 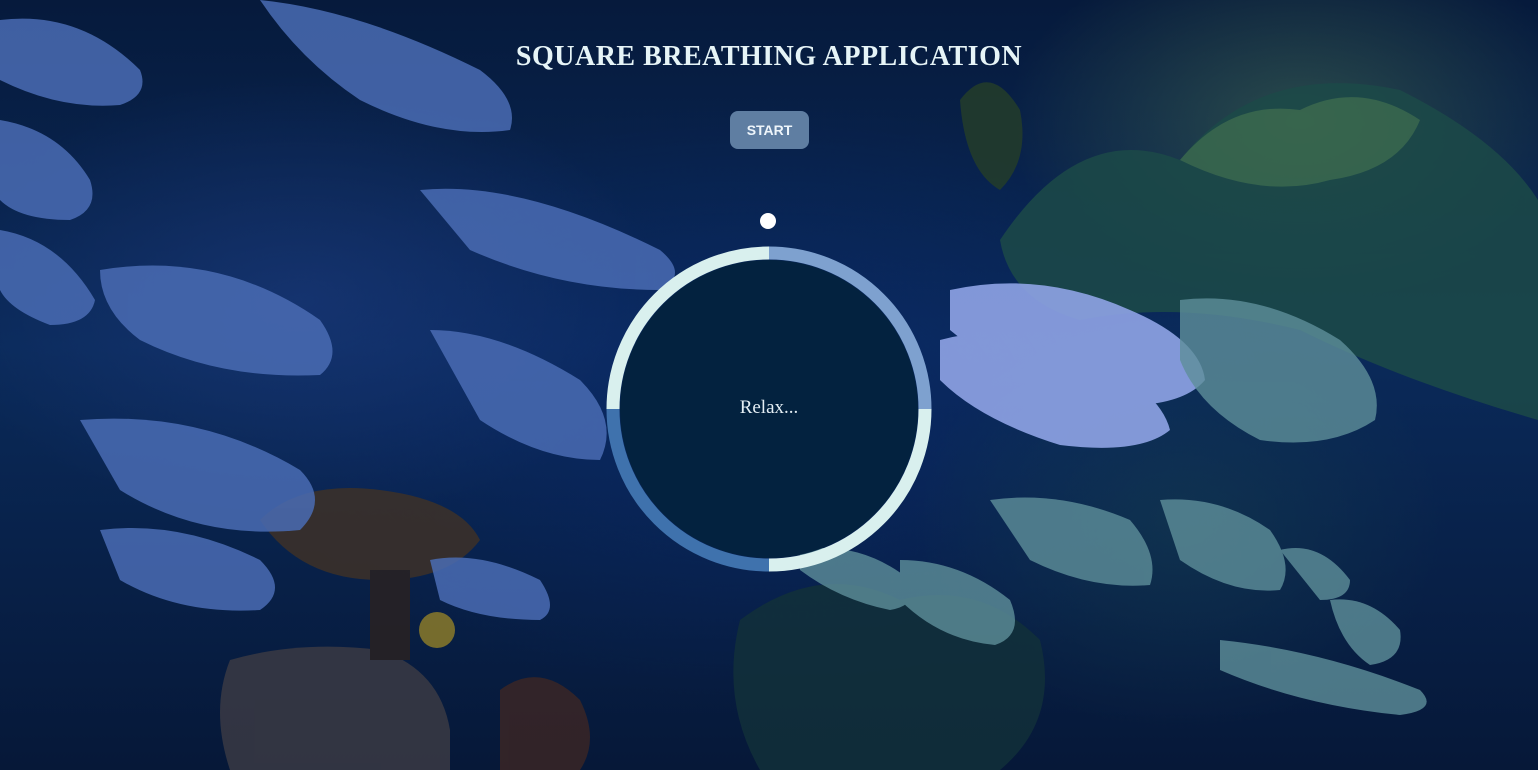 I want to click on progress-pointer-dot, so click(x=768, y=221).